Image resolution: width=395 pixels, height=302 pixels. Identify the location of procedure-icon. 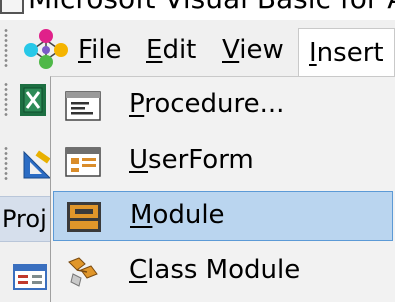
(83, 106).